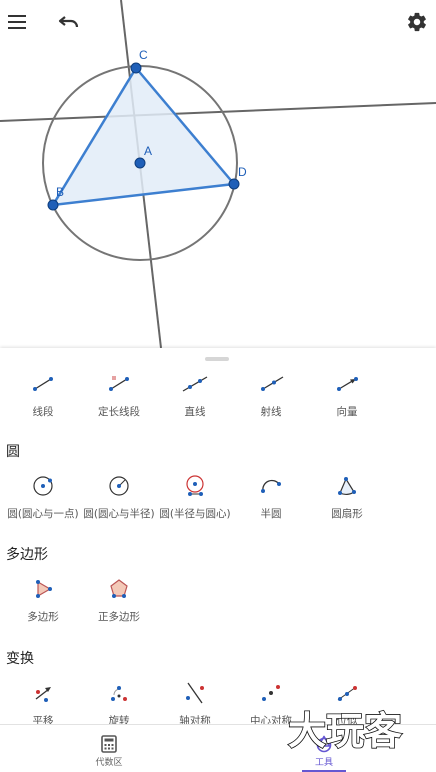 This screenshot has width=436, height=772. I want to click on point-label-b: B, so click(60, 192).